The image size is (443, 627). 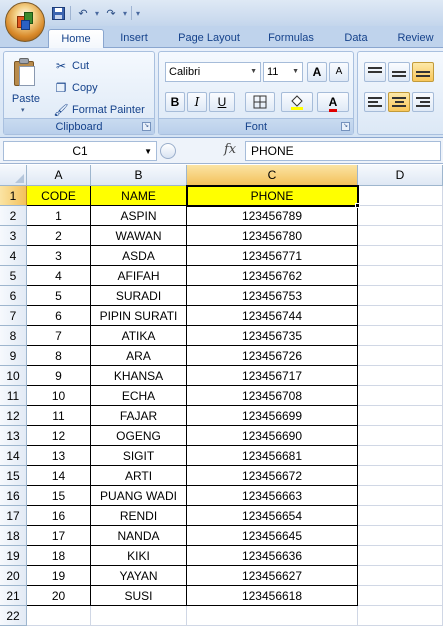 What do you see at coordinates (13, 216) in the screenshot?
I see `row-header-2: 2` at bounding box center [13, 216].